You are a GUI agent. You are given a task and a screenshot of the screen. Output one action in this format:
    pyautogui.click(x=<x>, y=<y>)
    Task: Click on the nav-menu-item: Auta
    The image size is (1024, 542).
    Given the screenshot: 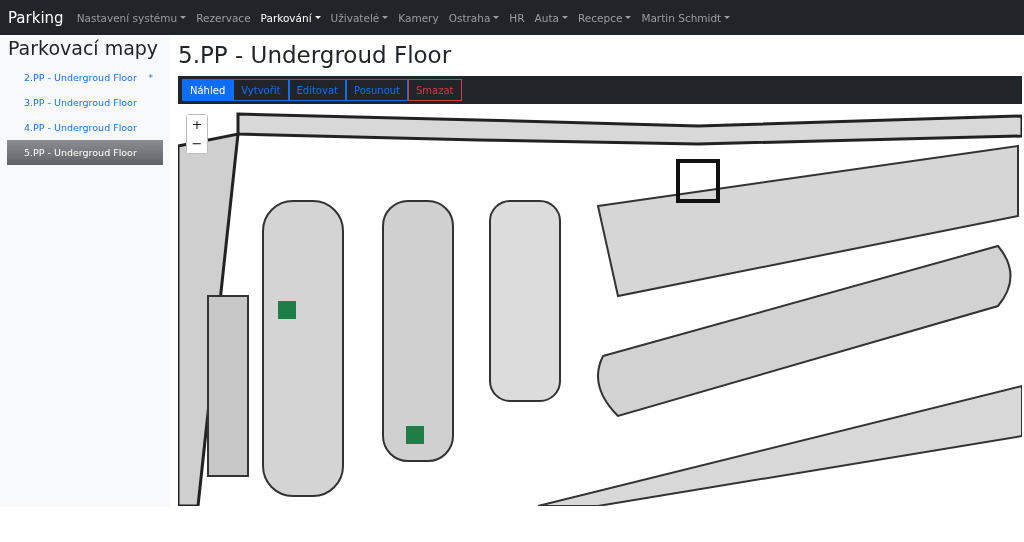 What is the action you would take?
    pyautogui.click(x=551, y=17)
    